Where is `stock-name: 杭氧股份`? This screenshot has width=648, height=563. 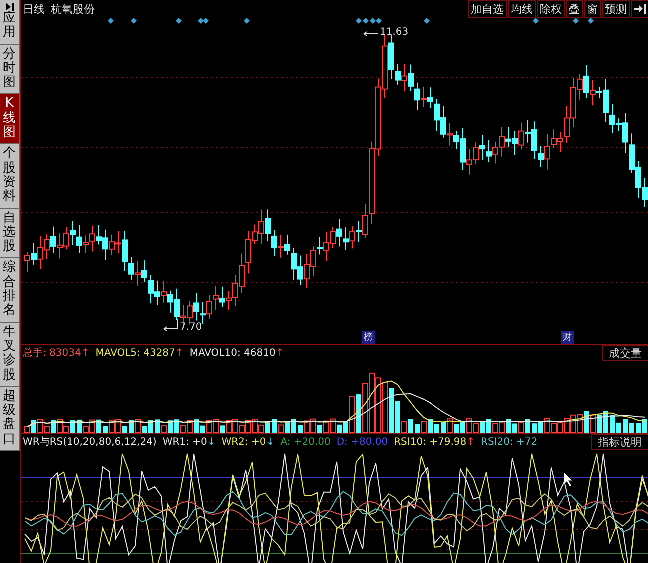
stock-name: 杭氧股份 is located at coordinates (73, 9).